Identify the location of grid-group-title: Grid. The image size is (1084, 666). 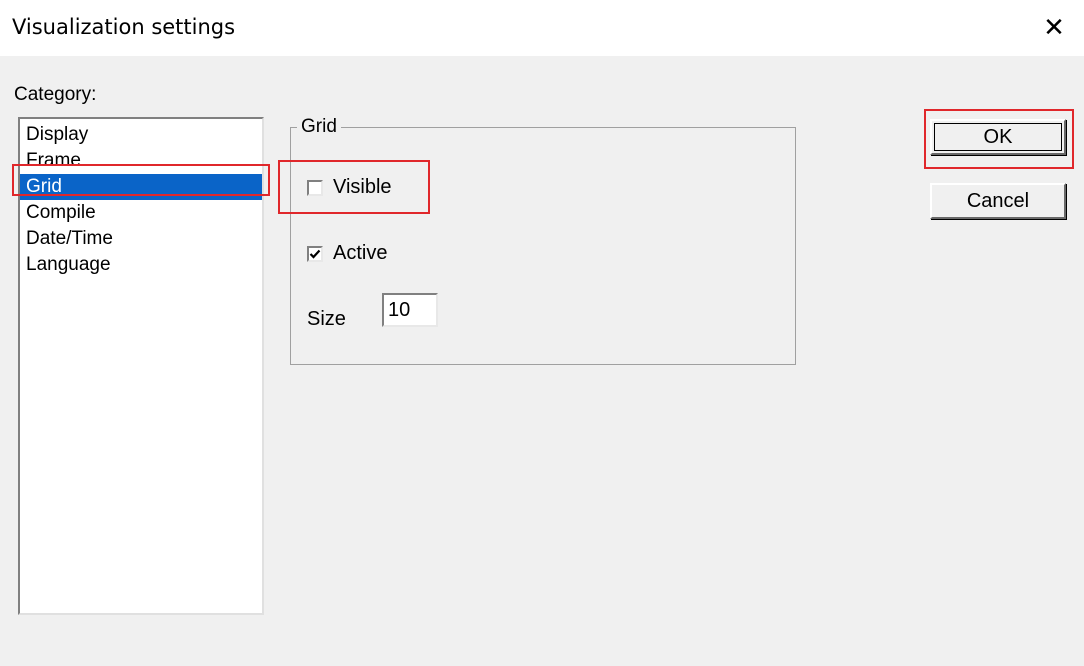
(319, 127).